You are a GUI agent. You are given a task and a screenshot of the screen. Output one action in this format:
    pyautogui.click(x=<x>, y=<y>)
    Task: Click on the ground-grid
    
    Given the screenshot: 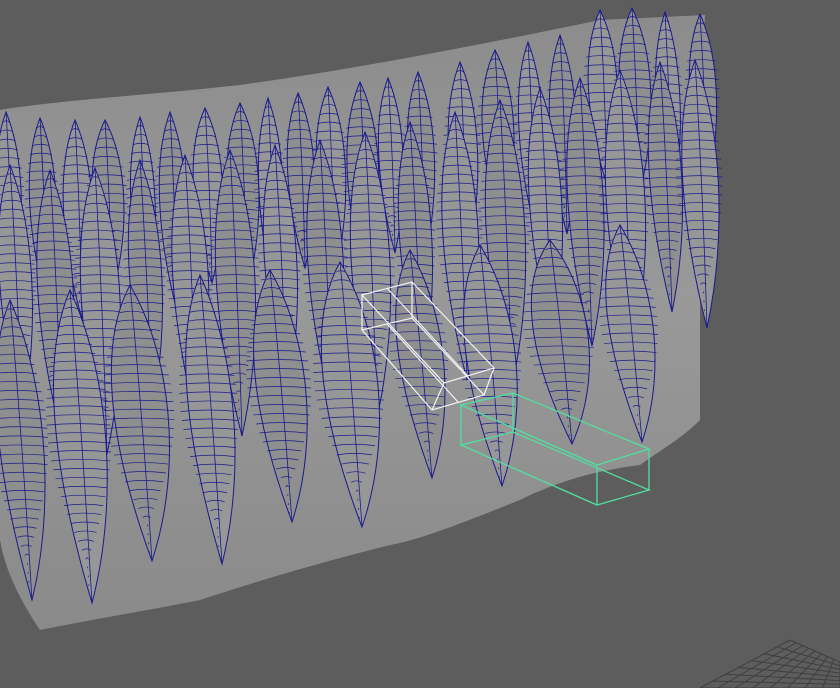 What is the action you would take?
    pyautogui.click(x=769, y=663)
    